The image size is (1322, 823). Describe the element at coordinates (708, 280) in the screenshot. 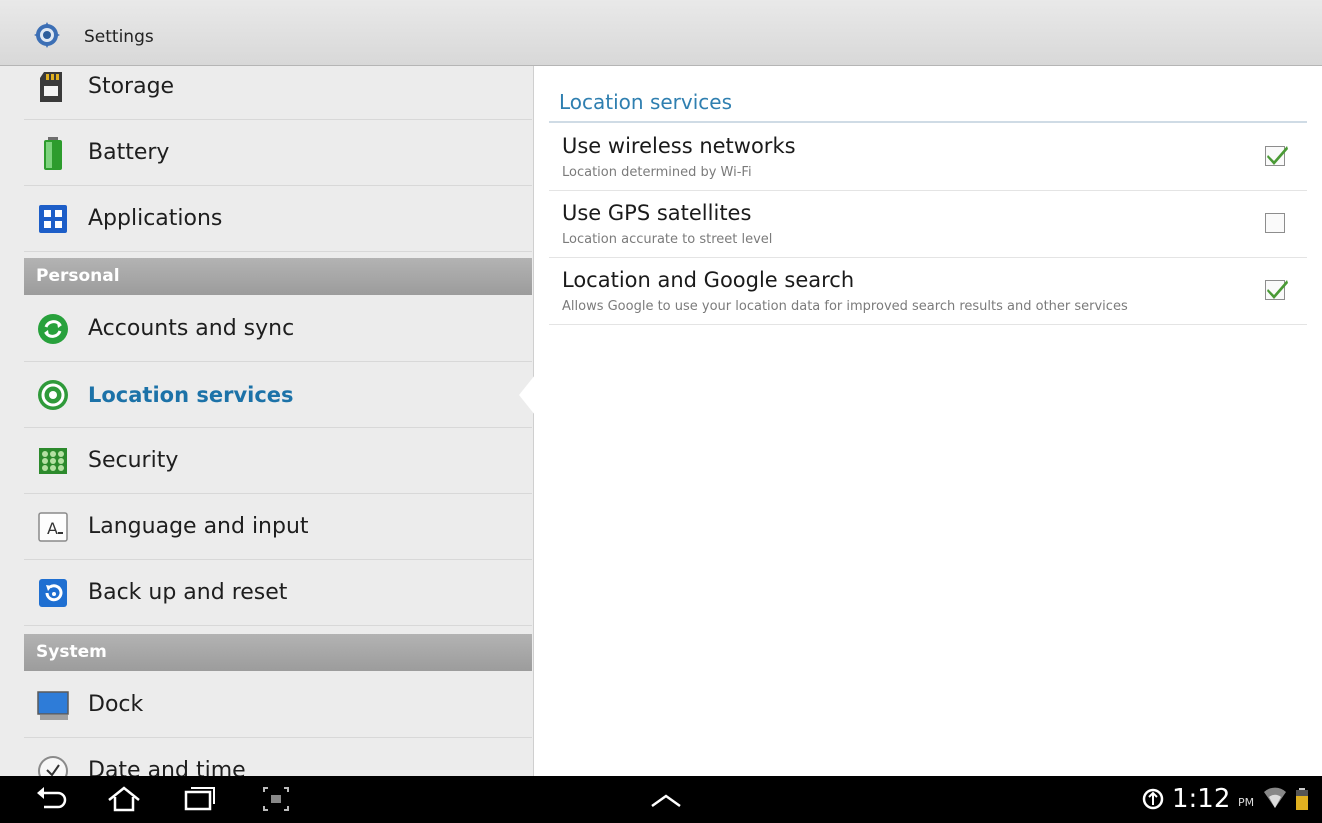

I see `pref-title: Location and Google search` at that location.